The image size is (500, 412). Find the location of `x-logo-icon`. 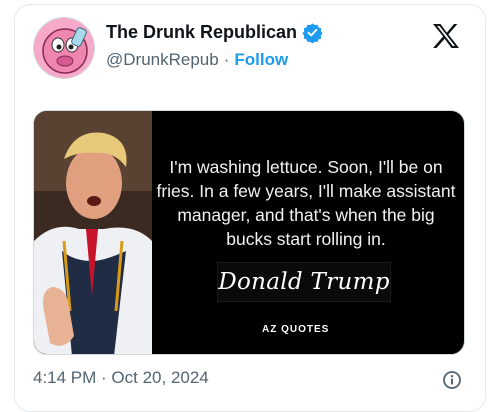

x-logo-icon is located at coordinates (446, 36).